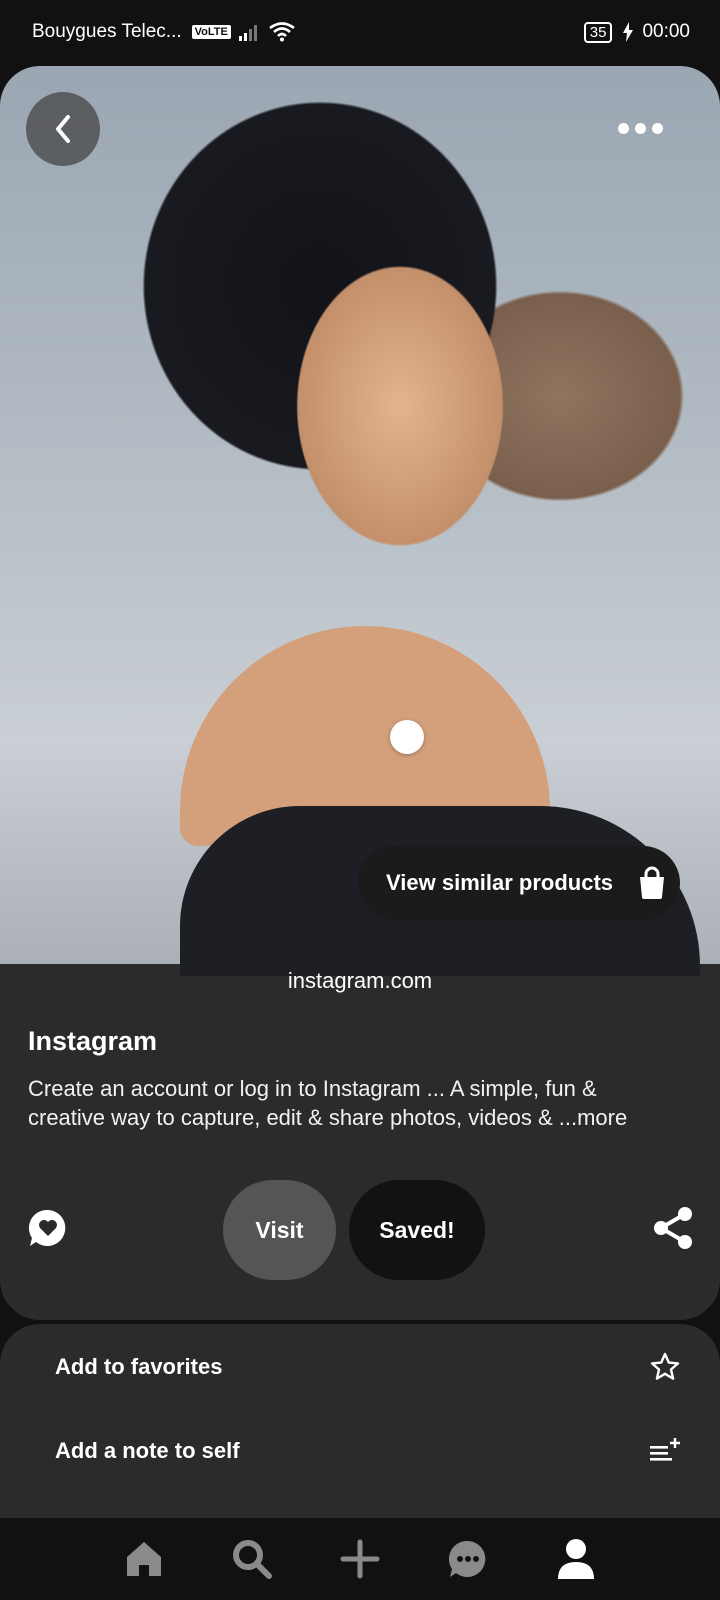 This screenshot has width=720, height=1600. What do you see at coordinates (360, 1451) in the screenshot?
I see `add-note-to-self-item: Add a note to self` at bounding box center [360, 1451].